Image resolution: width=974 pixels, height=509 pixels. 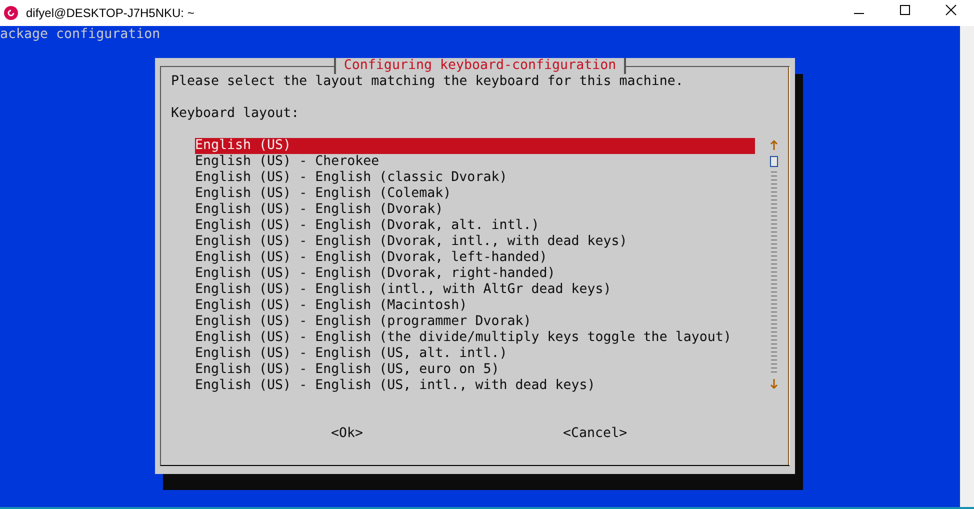 What do you see at coordinates (475, 146) in the screenshot?
I see `list-item: English (US)` at bounding box center [475, 146].